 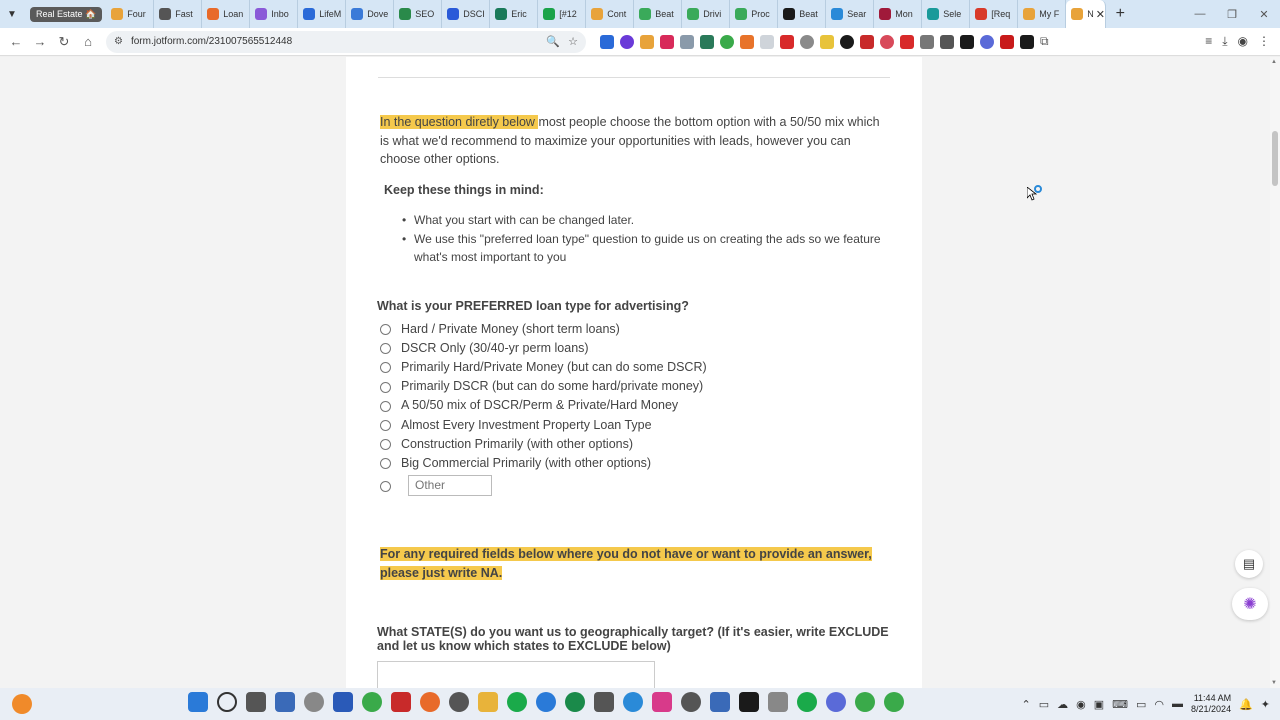 What do you see at coordinates (706, 14) in the screenshot?
I see `browser-tab: Drivi` at bounding box center [706, 14].